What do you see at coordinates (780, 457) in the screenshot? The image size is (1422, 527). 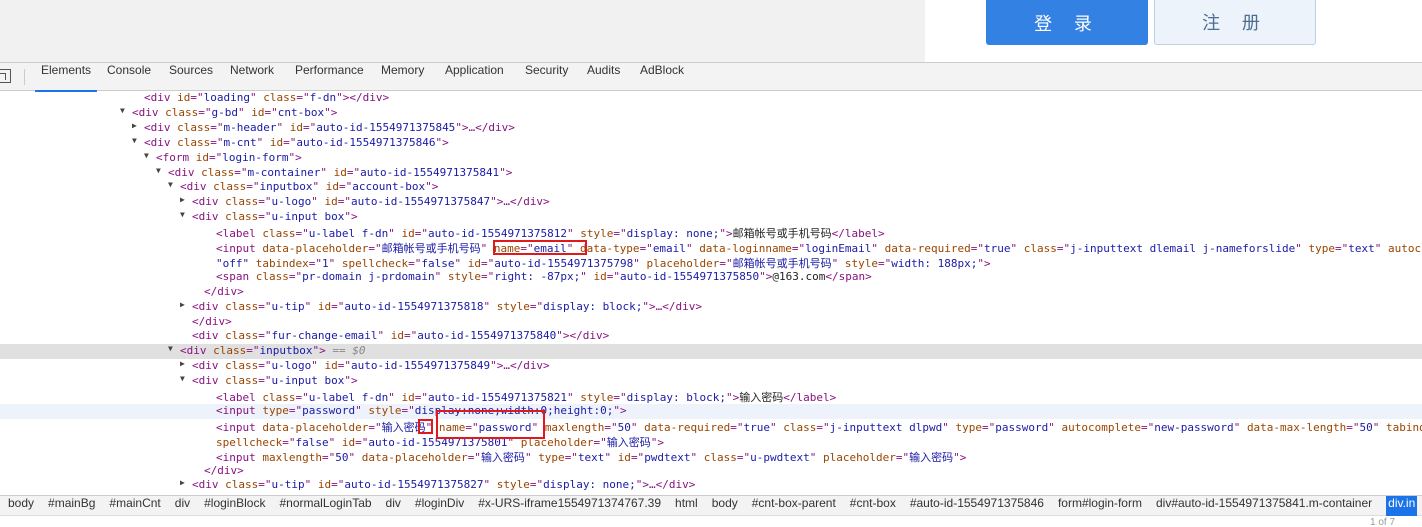 I see `markup-token: u-pwdtext` at bounding box center [780, 457].